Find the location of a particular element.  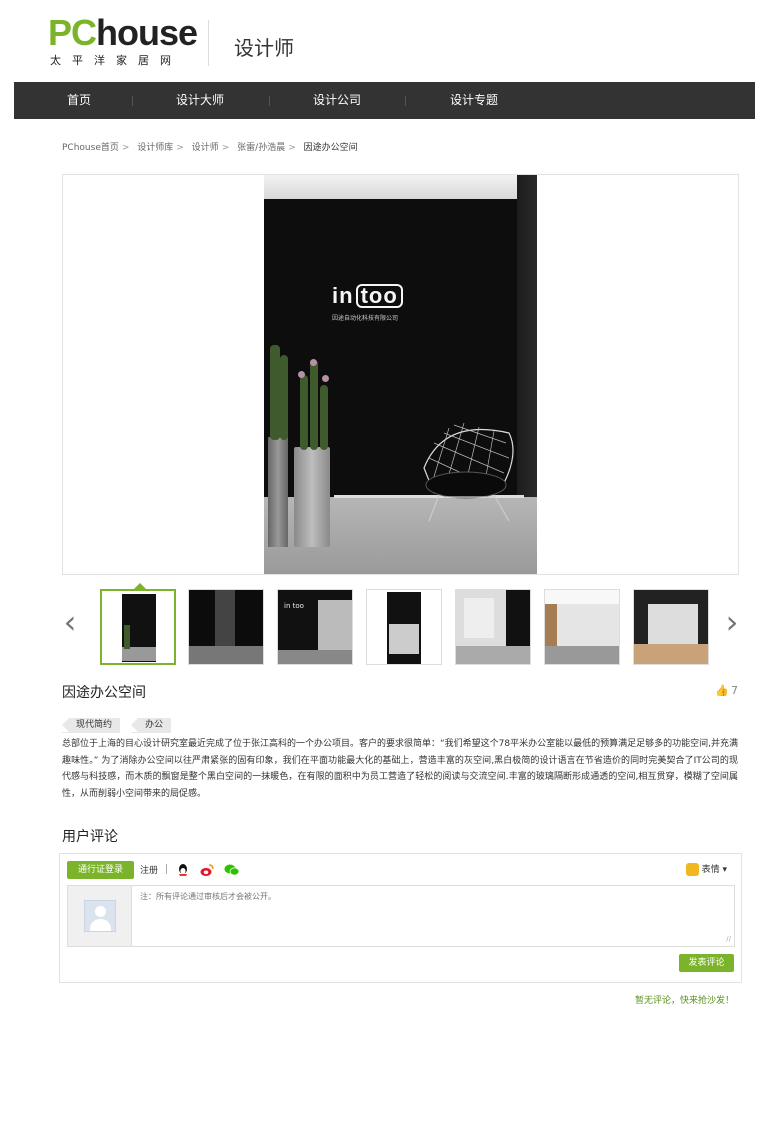

submit-comment-button: 发表评论 is located at coordinates (706, 963).